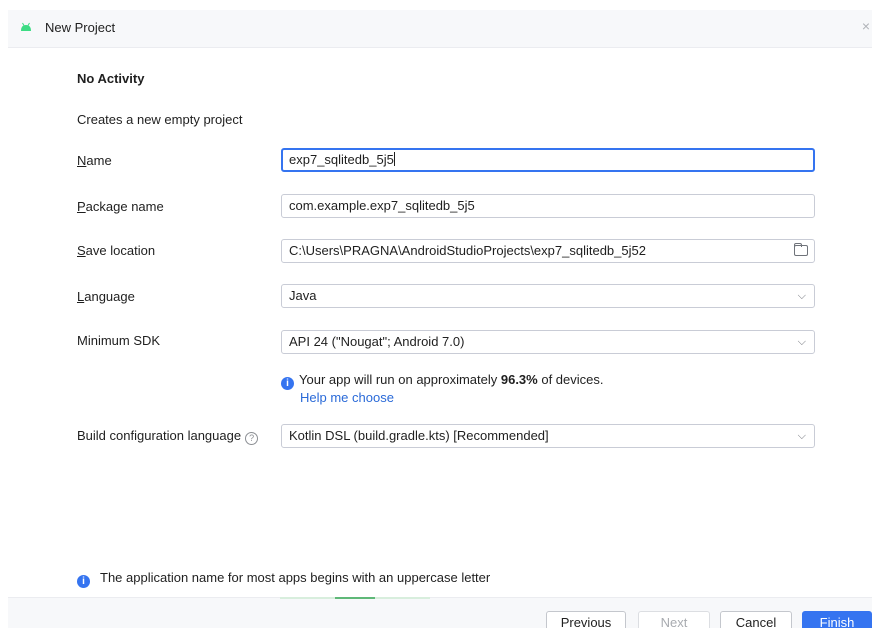  Describe the element at coordinates (440, 29) in the screenshot. I see `title-bar: New Project ×` at that location.